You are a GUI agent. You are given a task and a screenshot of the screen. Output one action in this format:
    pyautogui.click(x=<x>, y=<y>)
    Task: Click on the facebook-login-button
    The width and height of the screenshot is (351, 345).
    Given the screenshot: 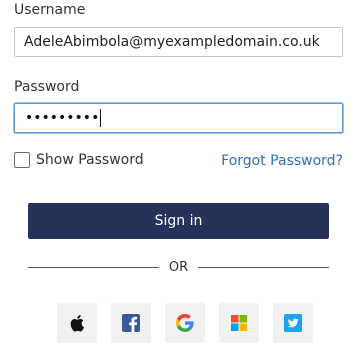 What is the action you would take?
    pyautogui.click(x=131, y=323)
    